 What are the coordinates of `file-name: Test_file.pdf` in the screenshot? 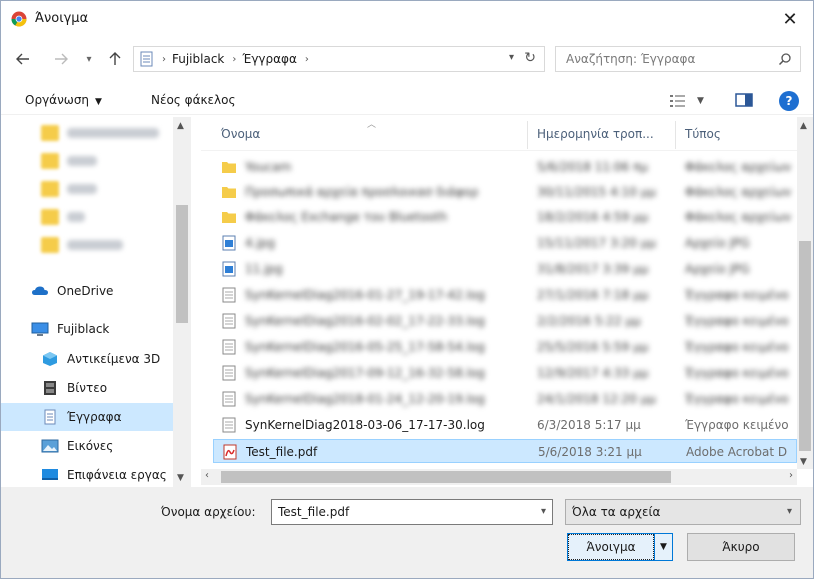 It's located at (282, 452).